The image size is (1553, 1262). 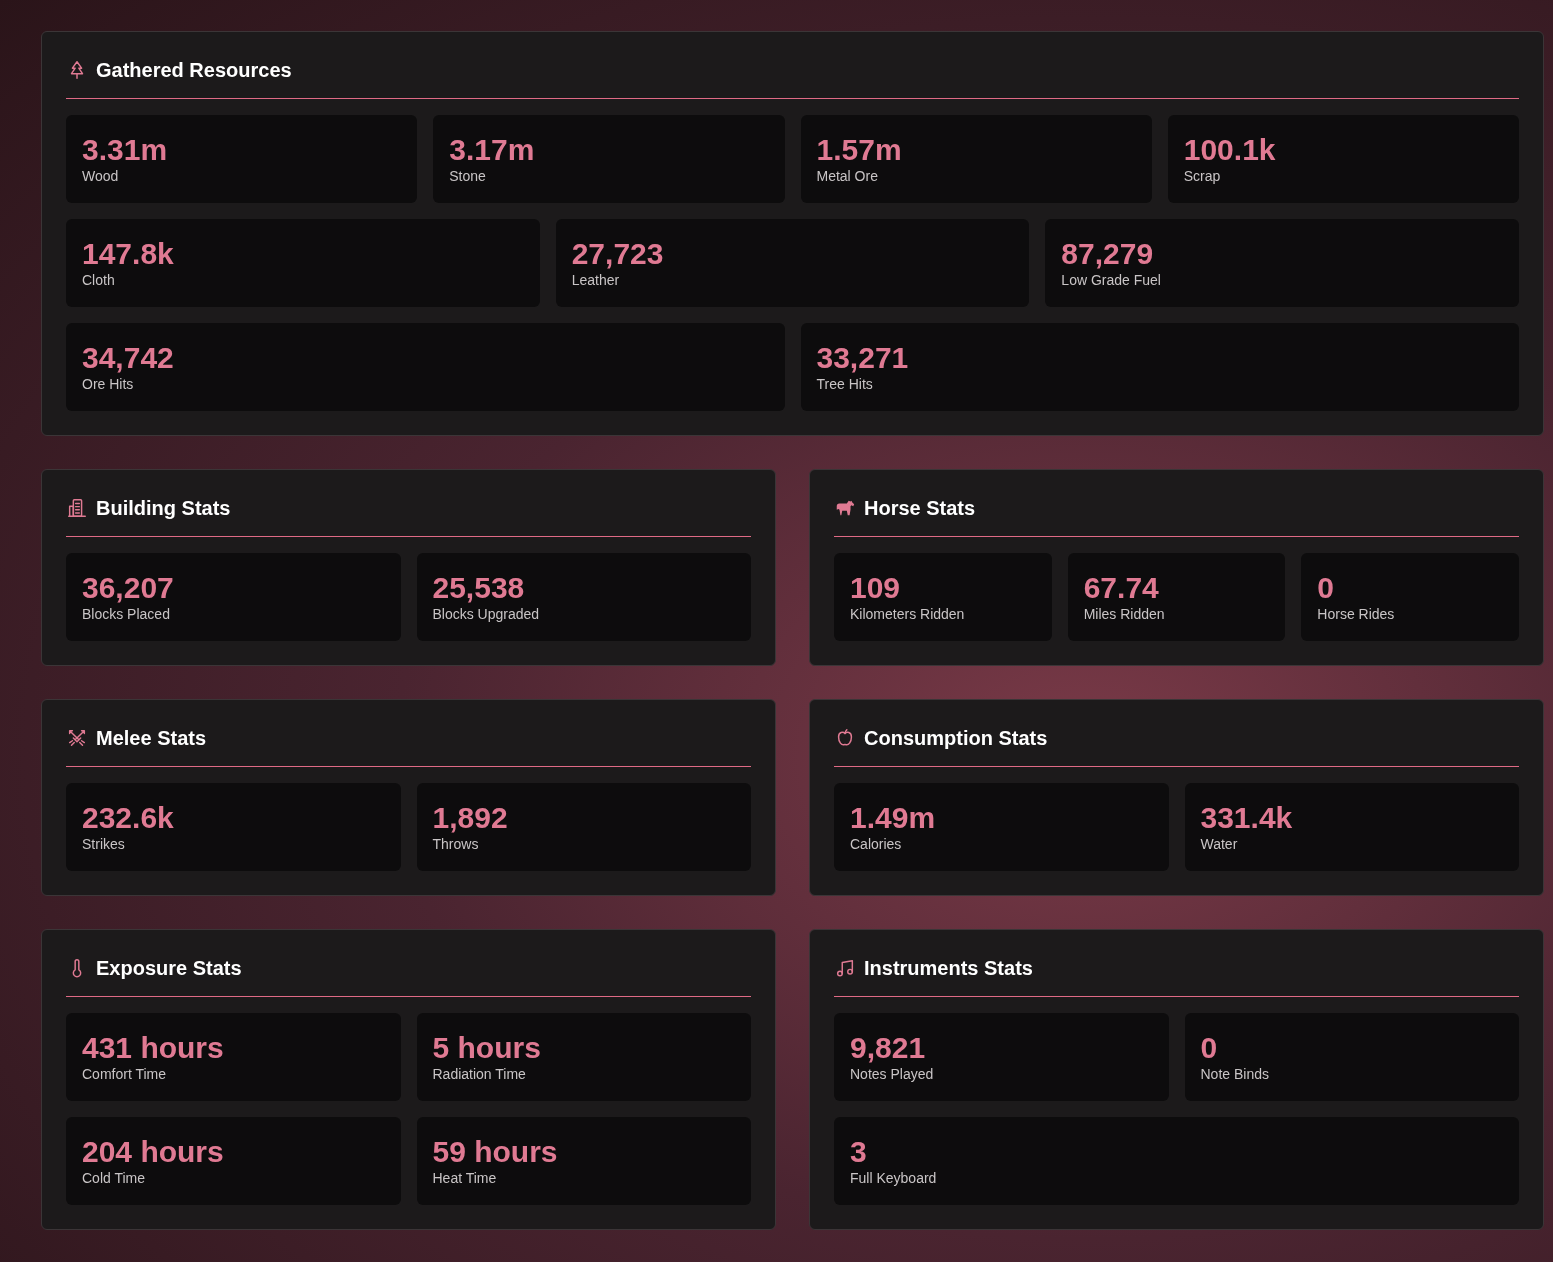 I want to click on stat-label: Horse Rides, so click(x=1356, y=614).